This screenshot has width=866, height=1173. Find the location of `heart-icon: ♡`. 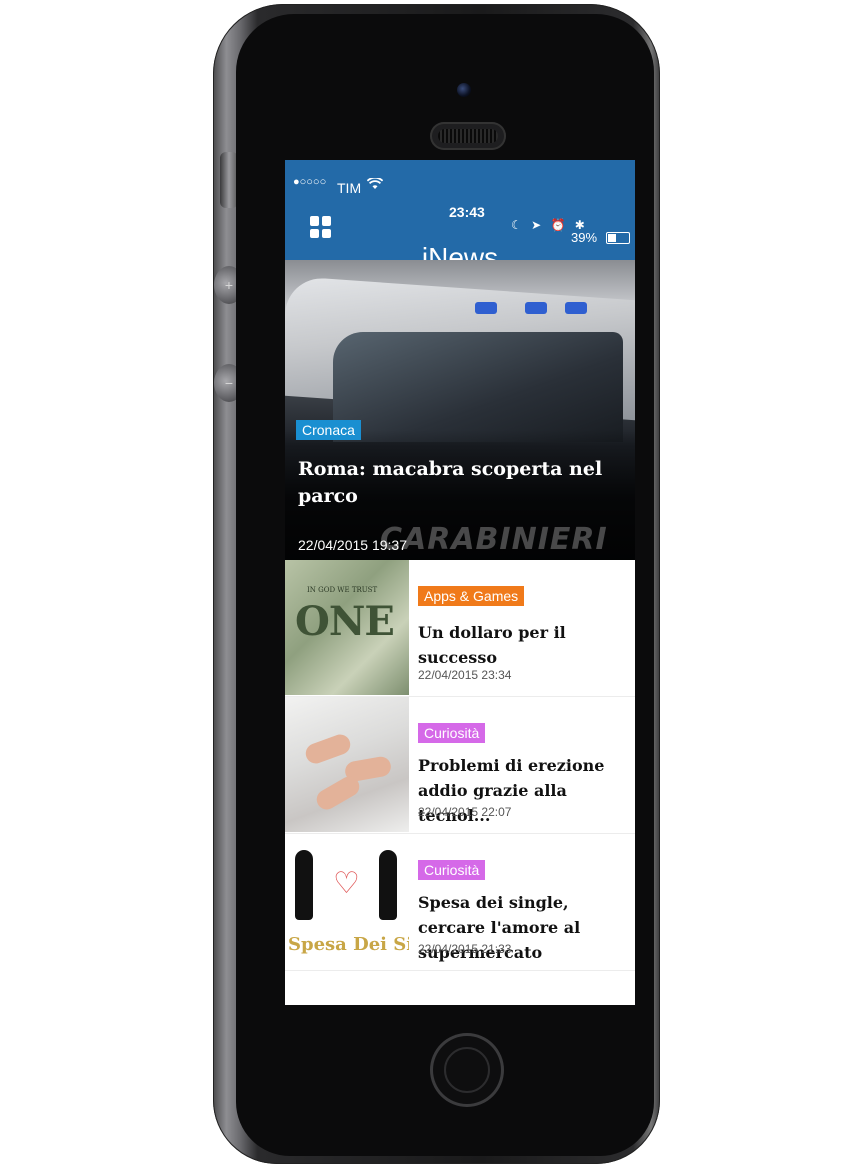

heart-icon: ♡ is located at coordinates (346, 883).